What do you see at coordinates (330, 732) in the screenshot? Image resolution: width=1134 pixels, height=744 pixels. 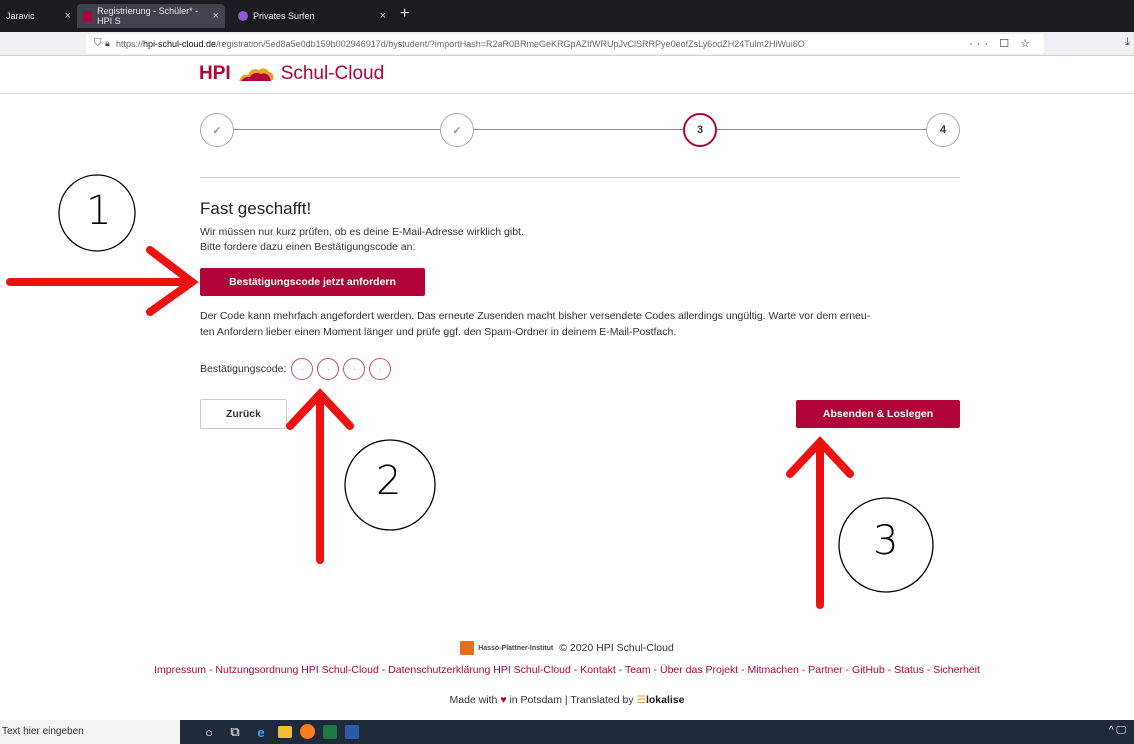 I see `excel-icon` at bounding box center [330, 732].